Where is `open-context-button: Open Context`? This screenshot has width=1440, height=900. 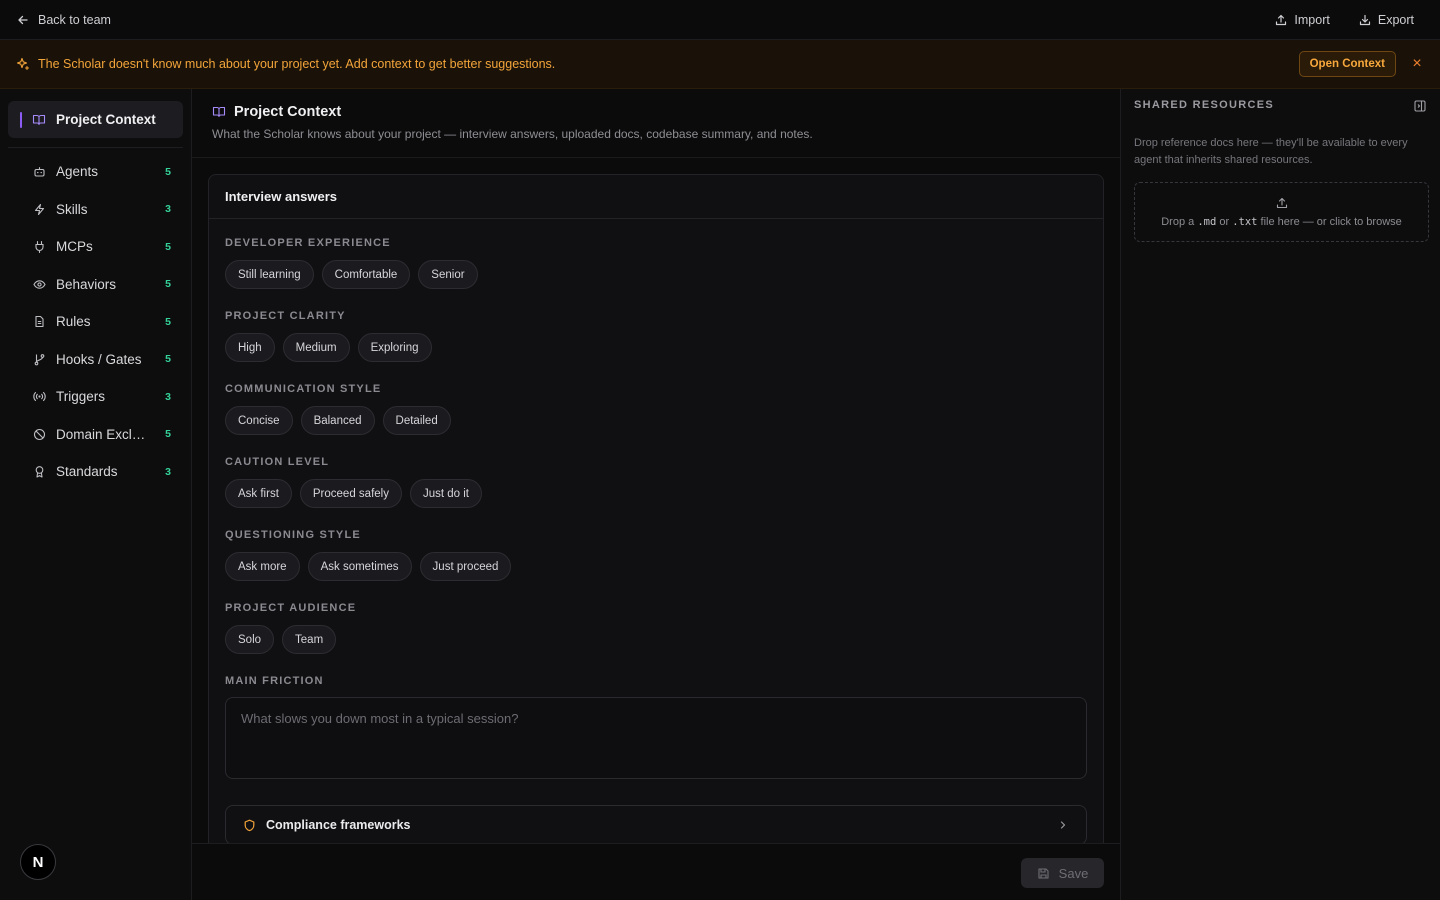
open-context-button: Open Context is located at coordinates (1347, 64).